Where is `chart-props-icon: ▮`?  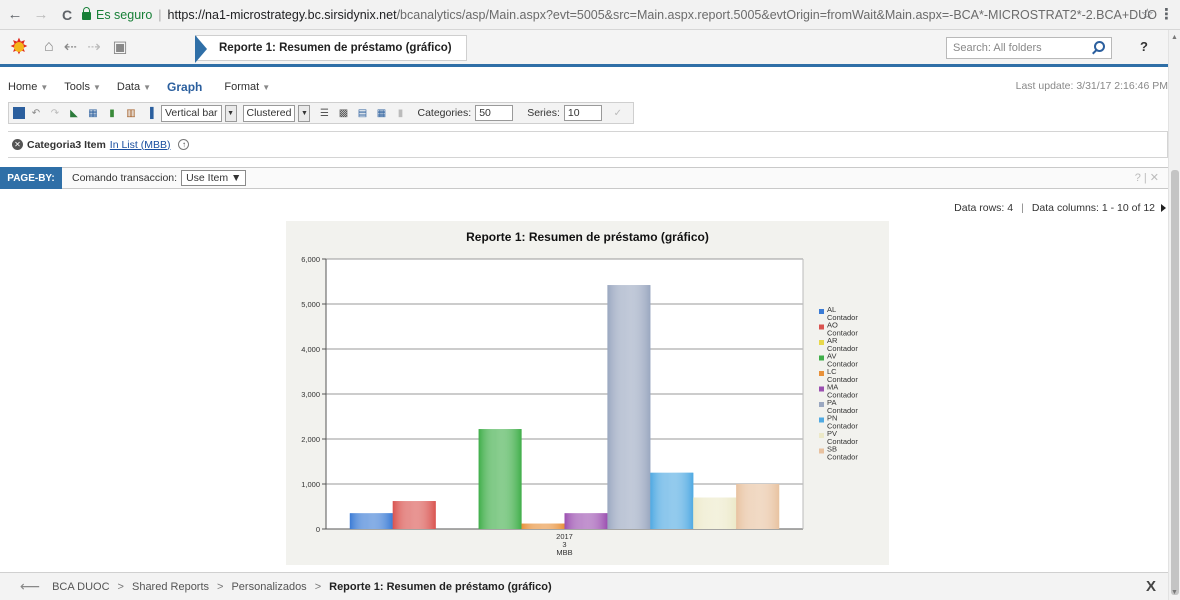
chart-props-icon: ▮ is located at coordinates (400, 113).